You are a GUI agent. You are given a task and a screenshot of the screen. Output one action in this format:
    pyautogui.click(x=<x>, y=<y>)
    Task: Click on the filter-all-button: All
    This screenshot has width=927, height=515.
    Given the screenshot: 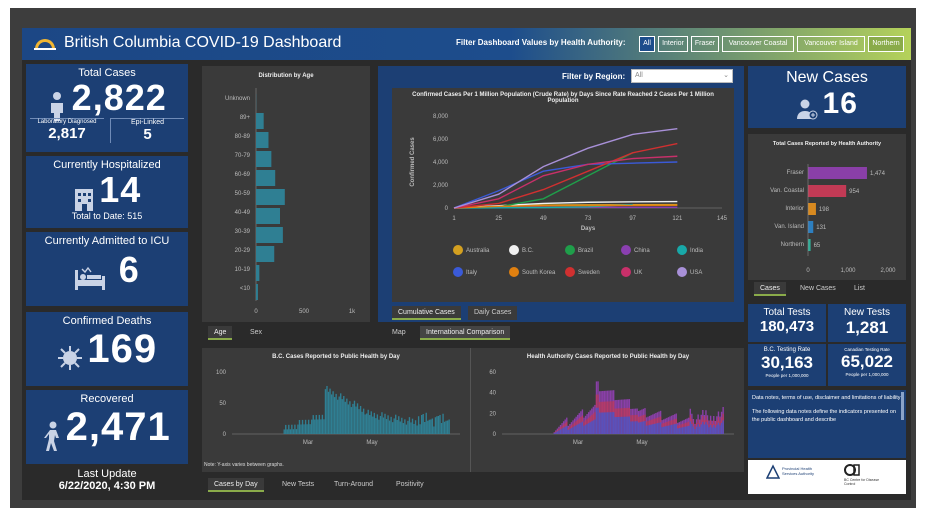 What is the action you would take?
    pyautogui.click(x=647, y=44)
    